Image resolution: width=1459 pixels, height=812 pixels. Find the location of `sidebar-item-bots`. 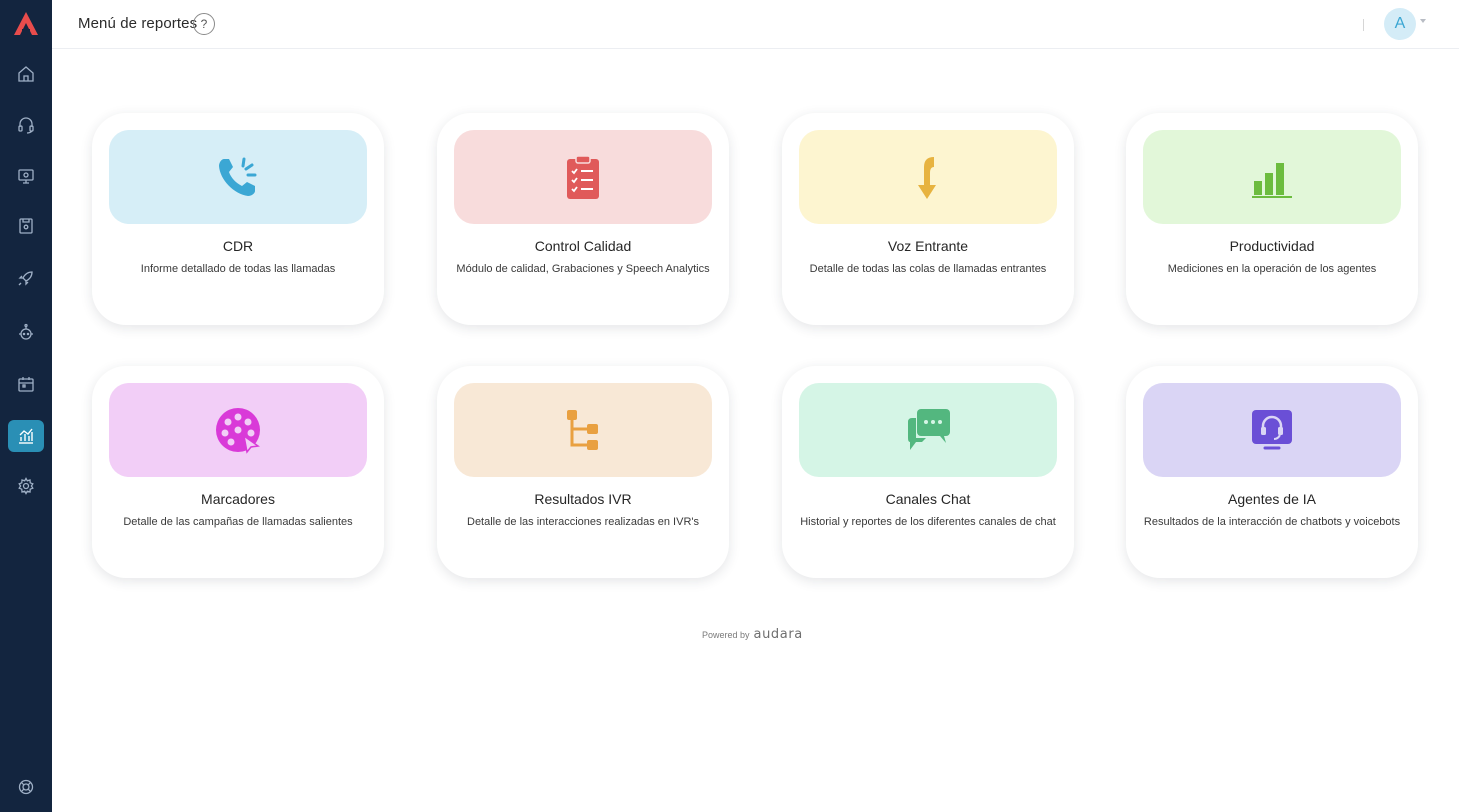

sidebar-item-bots is located at coordinates (26, 332).